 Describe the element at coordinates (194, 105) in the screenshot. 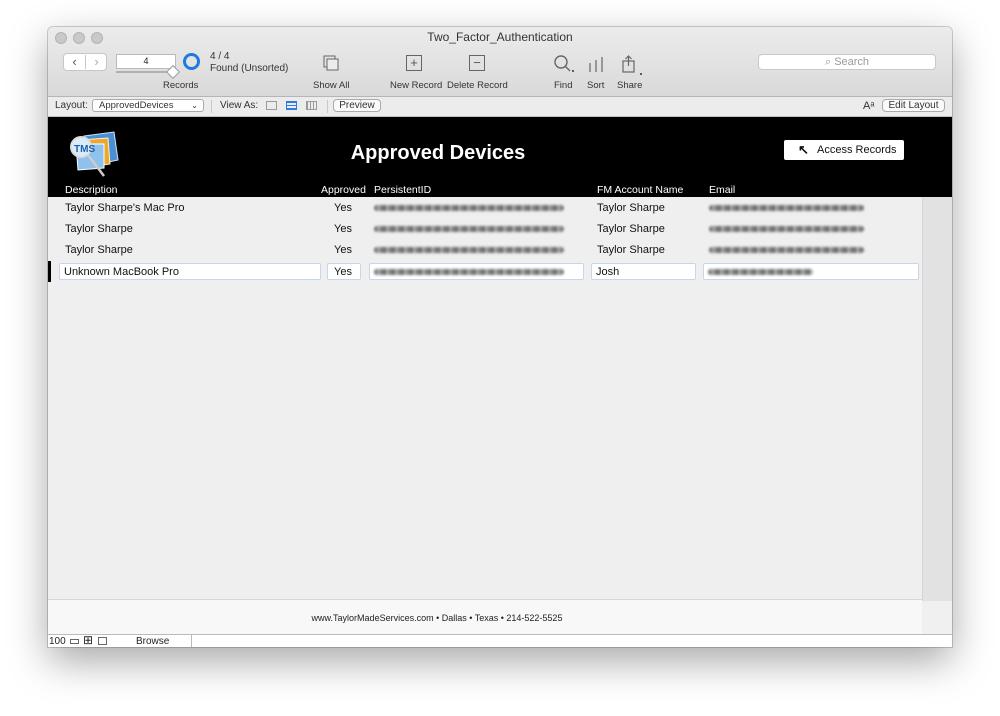

I see `chevron-down-icon: ⌄` at that location.